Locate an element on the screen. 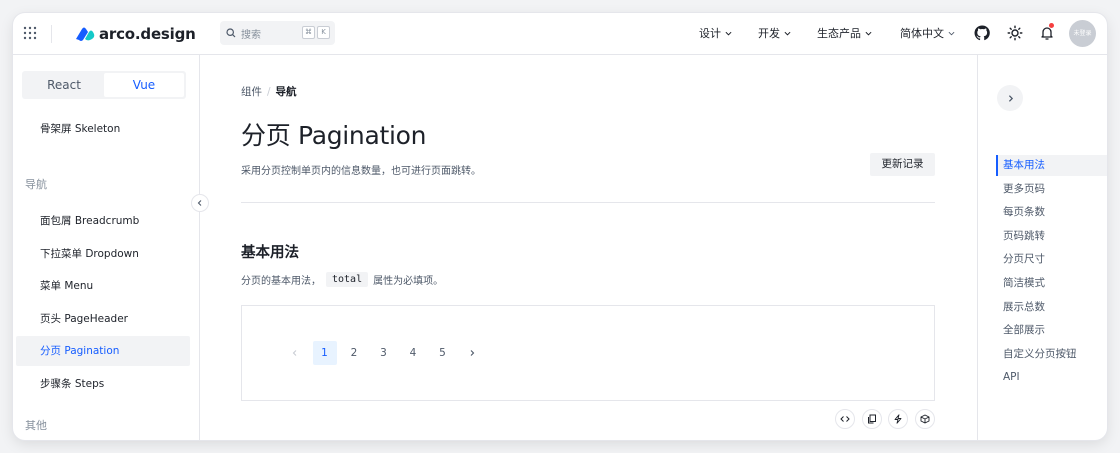 The width and height of the screenshot is (1120, 453). codesandbox-button is located at coordinates (925, 419).